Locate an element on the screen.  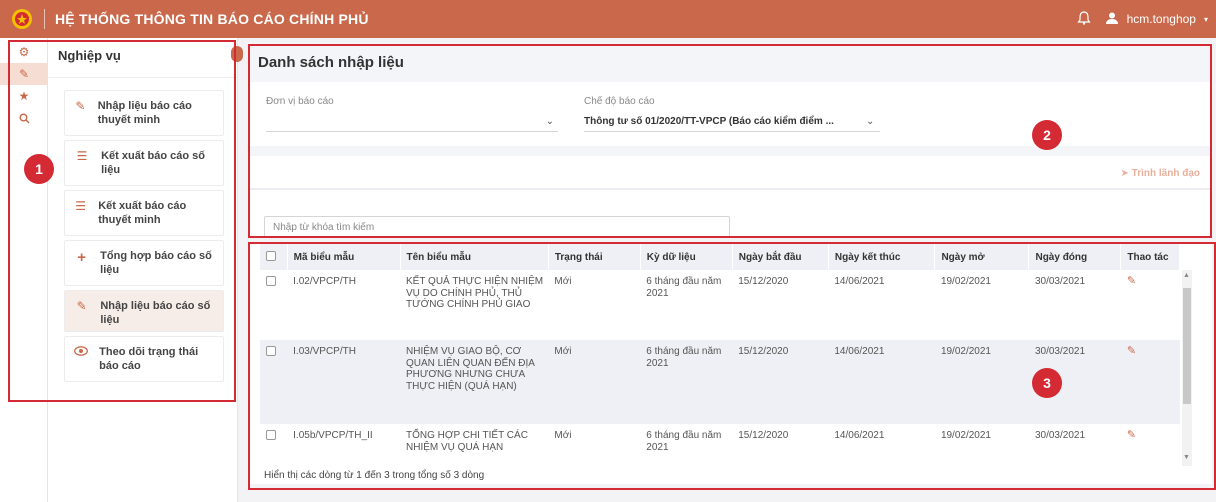
username: hcm.tonghop is located at coordinates (1161, 19).